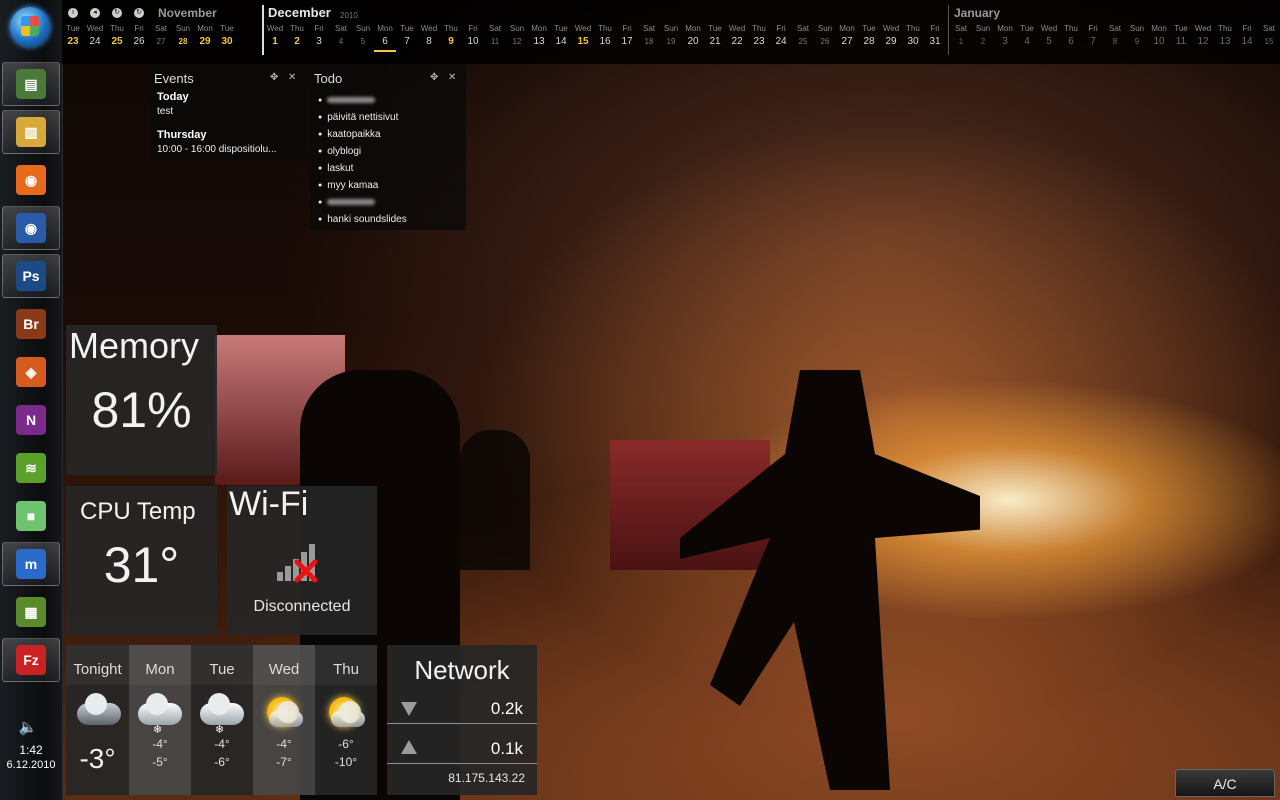  Describe the element at coordinates (30, 27) in the screenshot. I see `start-button` at that location.